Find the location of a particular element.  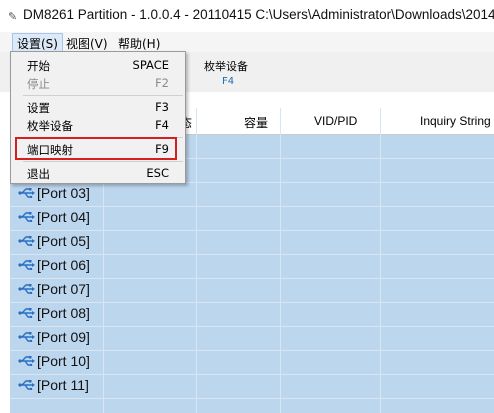

column-header-inquiry: Inquiry String is located at coordinates (455, 121).